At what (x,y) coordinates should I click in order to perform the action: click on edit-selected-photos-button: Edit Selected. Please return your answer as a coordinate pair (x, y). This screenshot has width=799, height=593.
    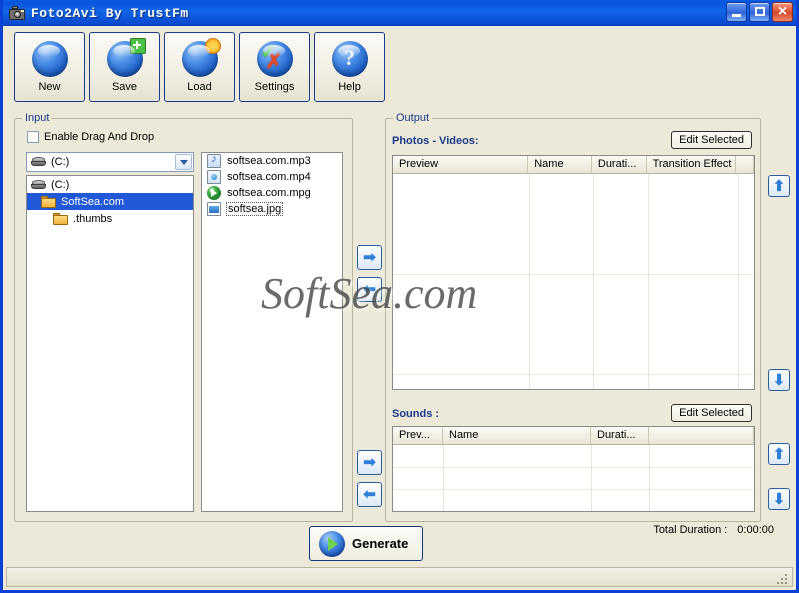
    Looking at the image, I should click on (711, 140).